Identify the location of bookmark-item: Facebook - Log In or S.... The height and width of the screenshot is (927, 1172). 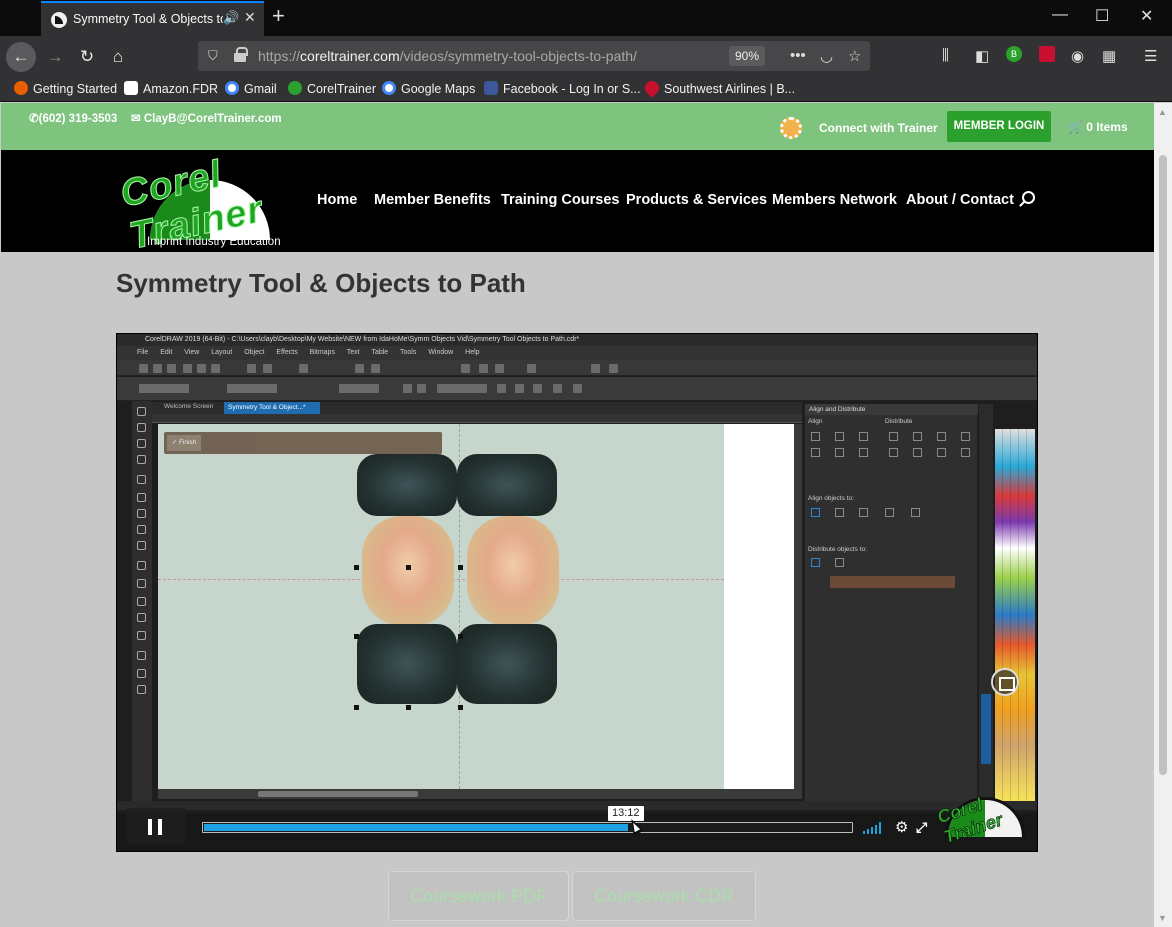
(562, 88).